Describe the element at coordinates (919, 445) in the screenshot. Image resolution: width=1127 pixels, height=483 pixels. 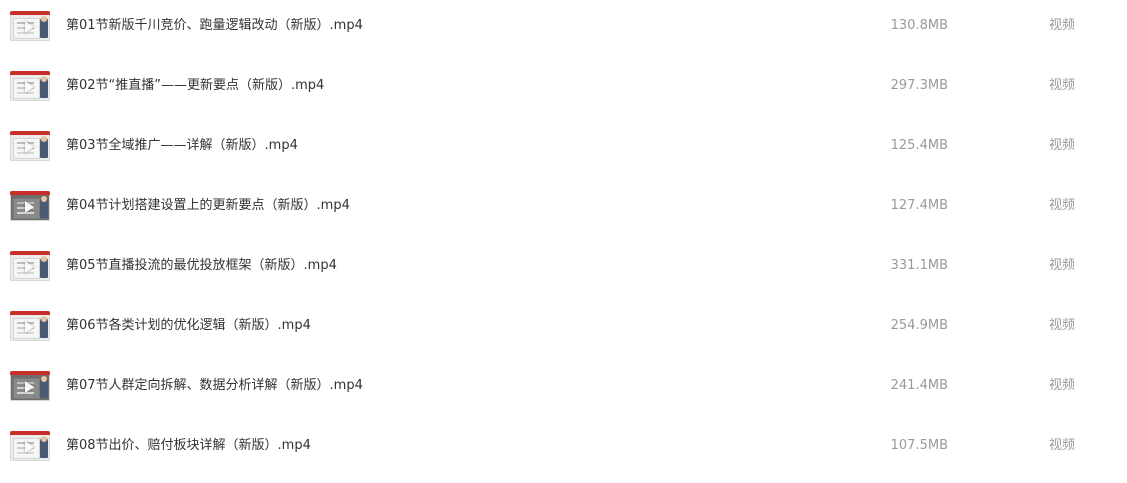
I see `file-size: 107.5MB` at that location.